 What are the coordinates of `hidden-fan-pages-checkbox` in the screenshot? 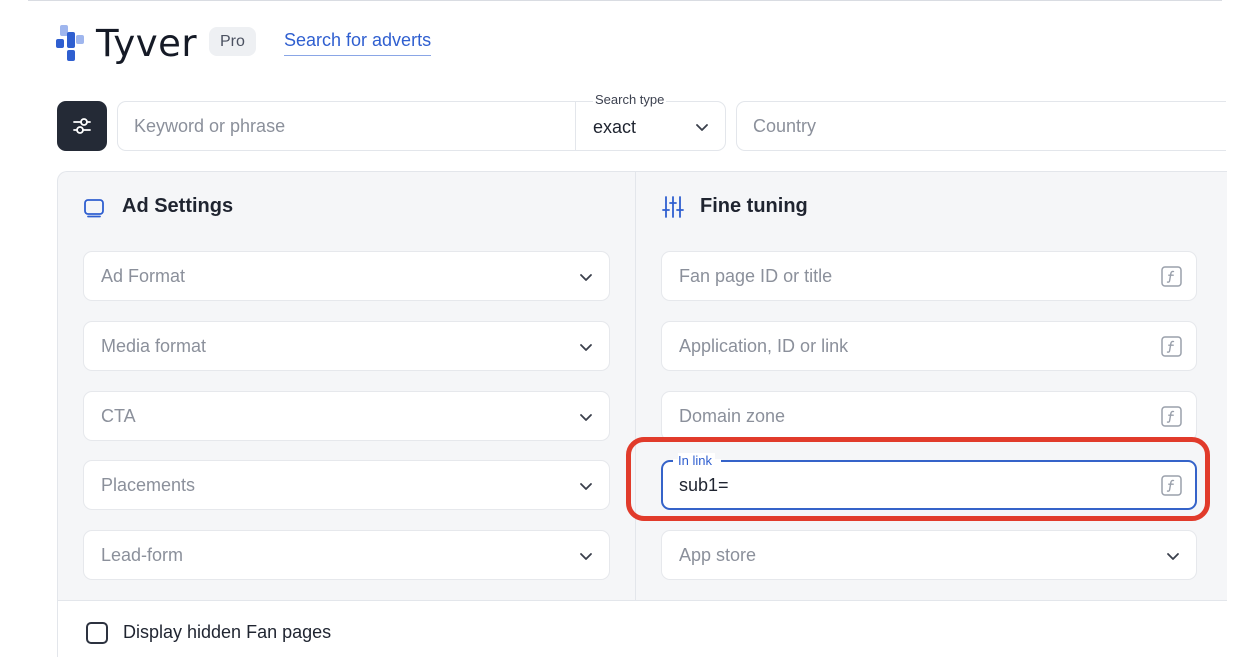 It's located at (97, 633).